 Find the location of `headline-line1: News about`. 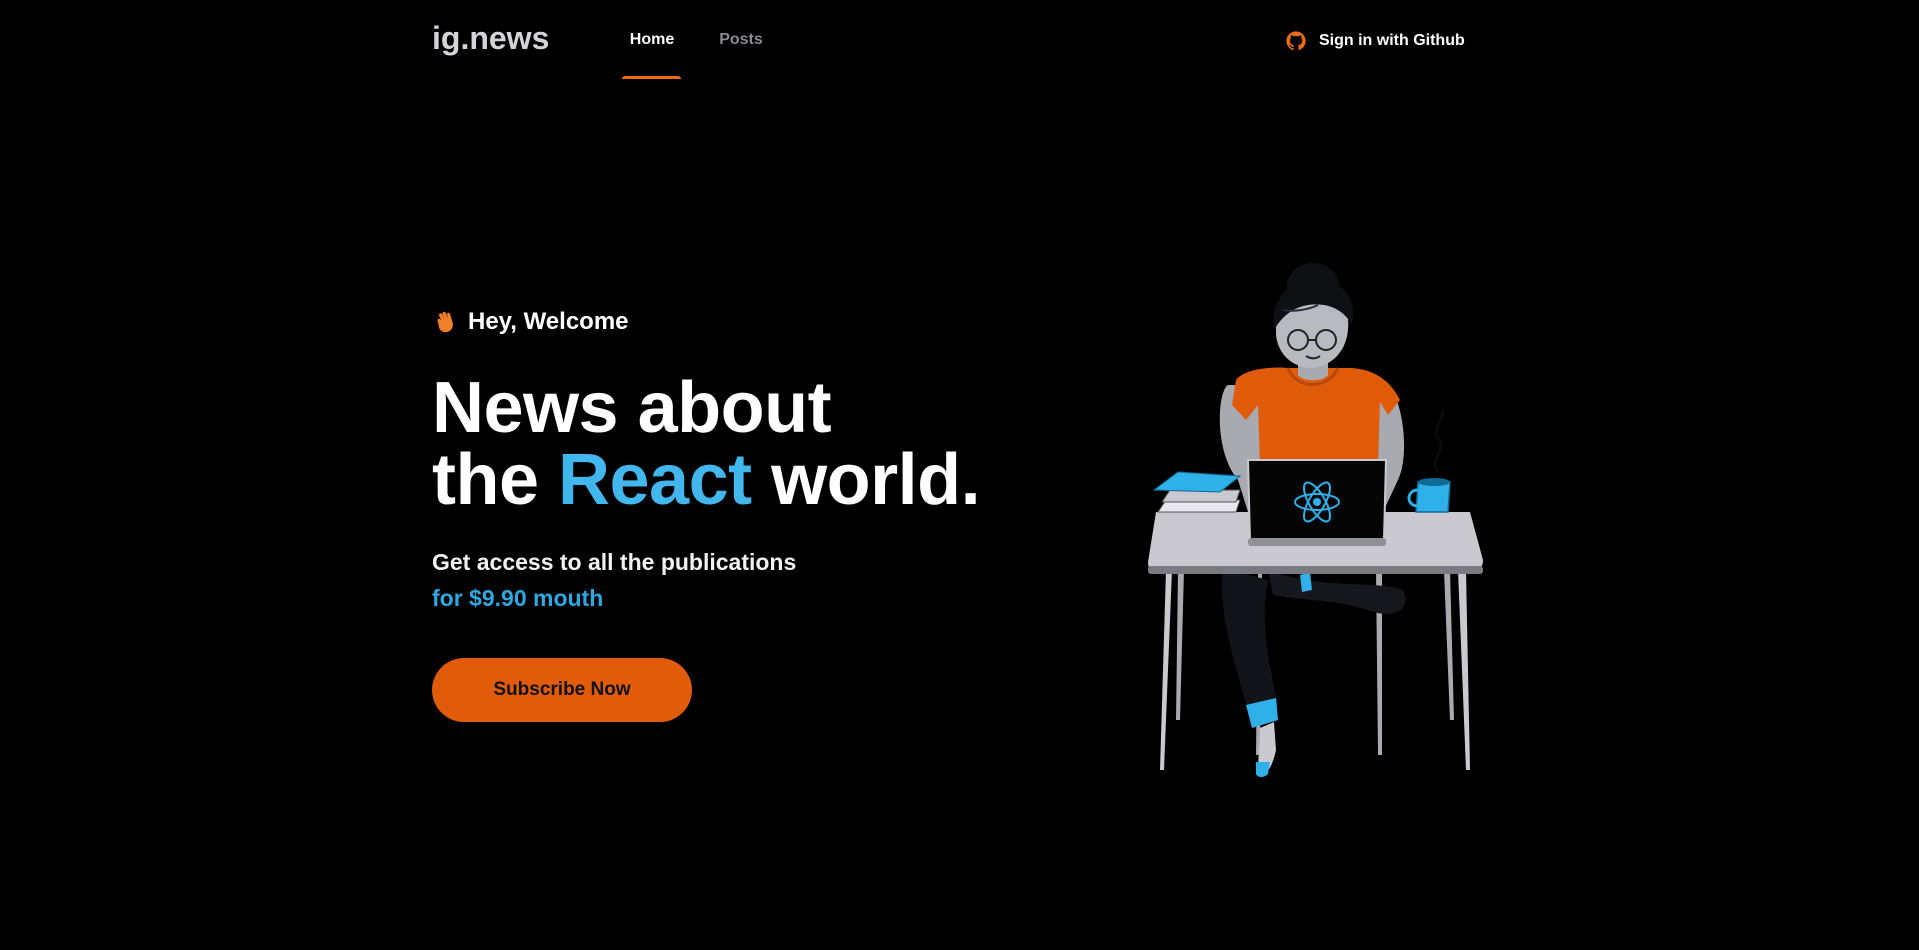

headline-line1: News about is located at coordinates (632, 408).